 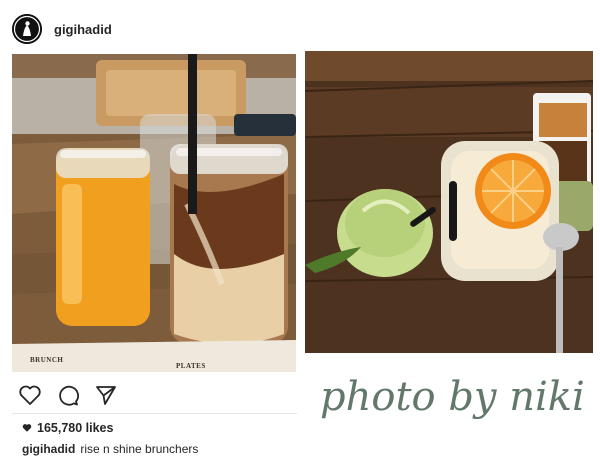 What do you see at coordinates (139, 449) in the screenshot?
I see `caption-text: rise n shine brunchers` at bounding box center [139, 449].